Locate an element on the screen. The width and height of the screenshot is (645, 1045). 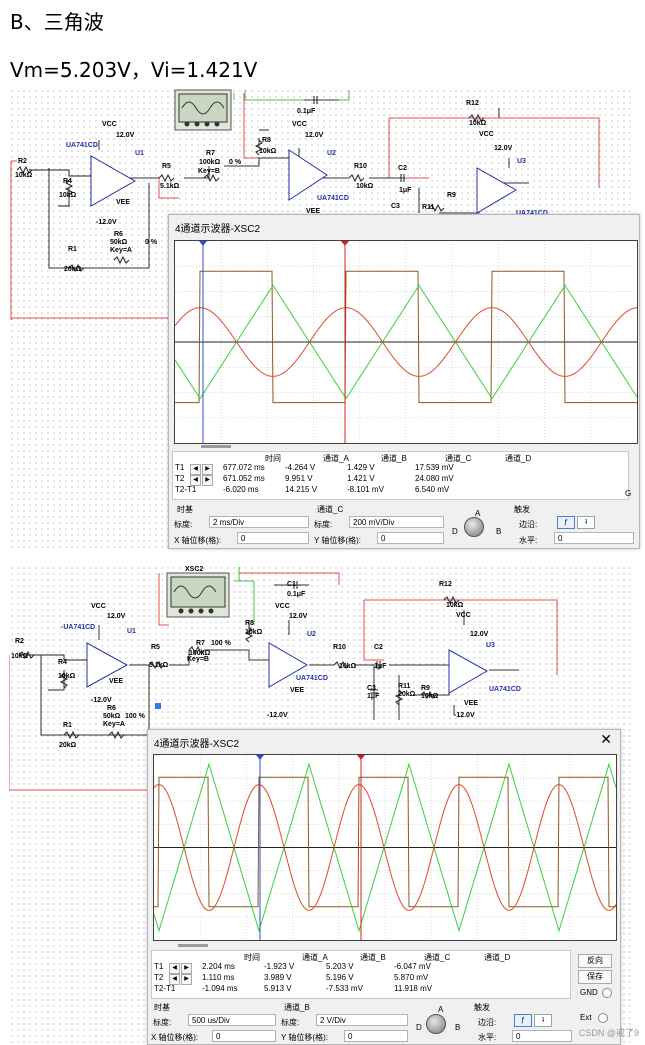
table-row-label: T1 is located at coordinates (180, 467).